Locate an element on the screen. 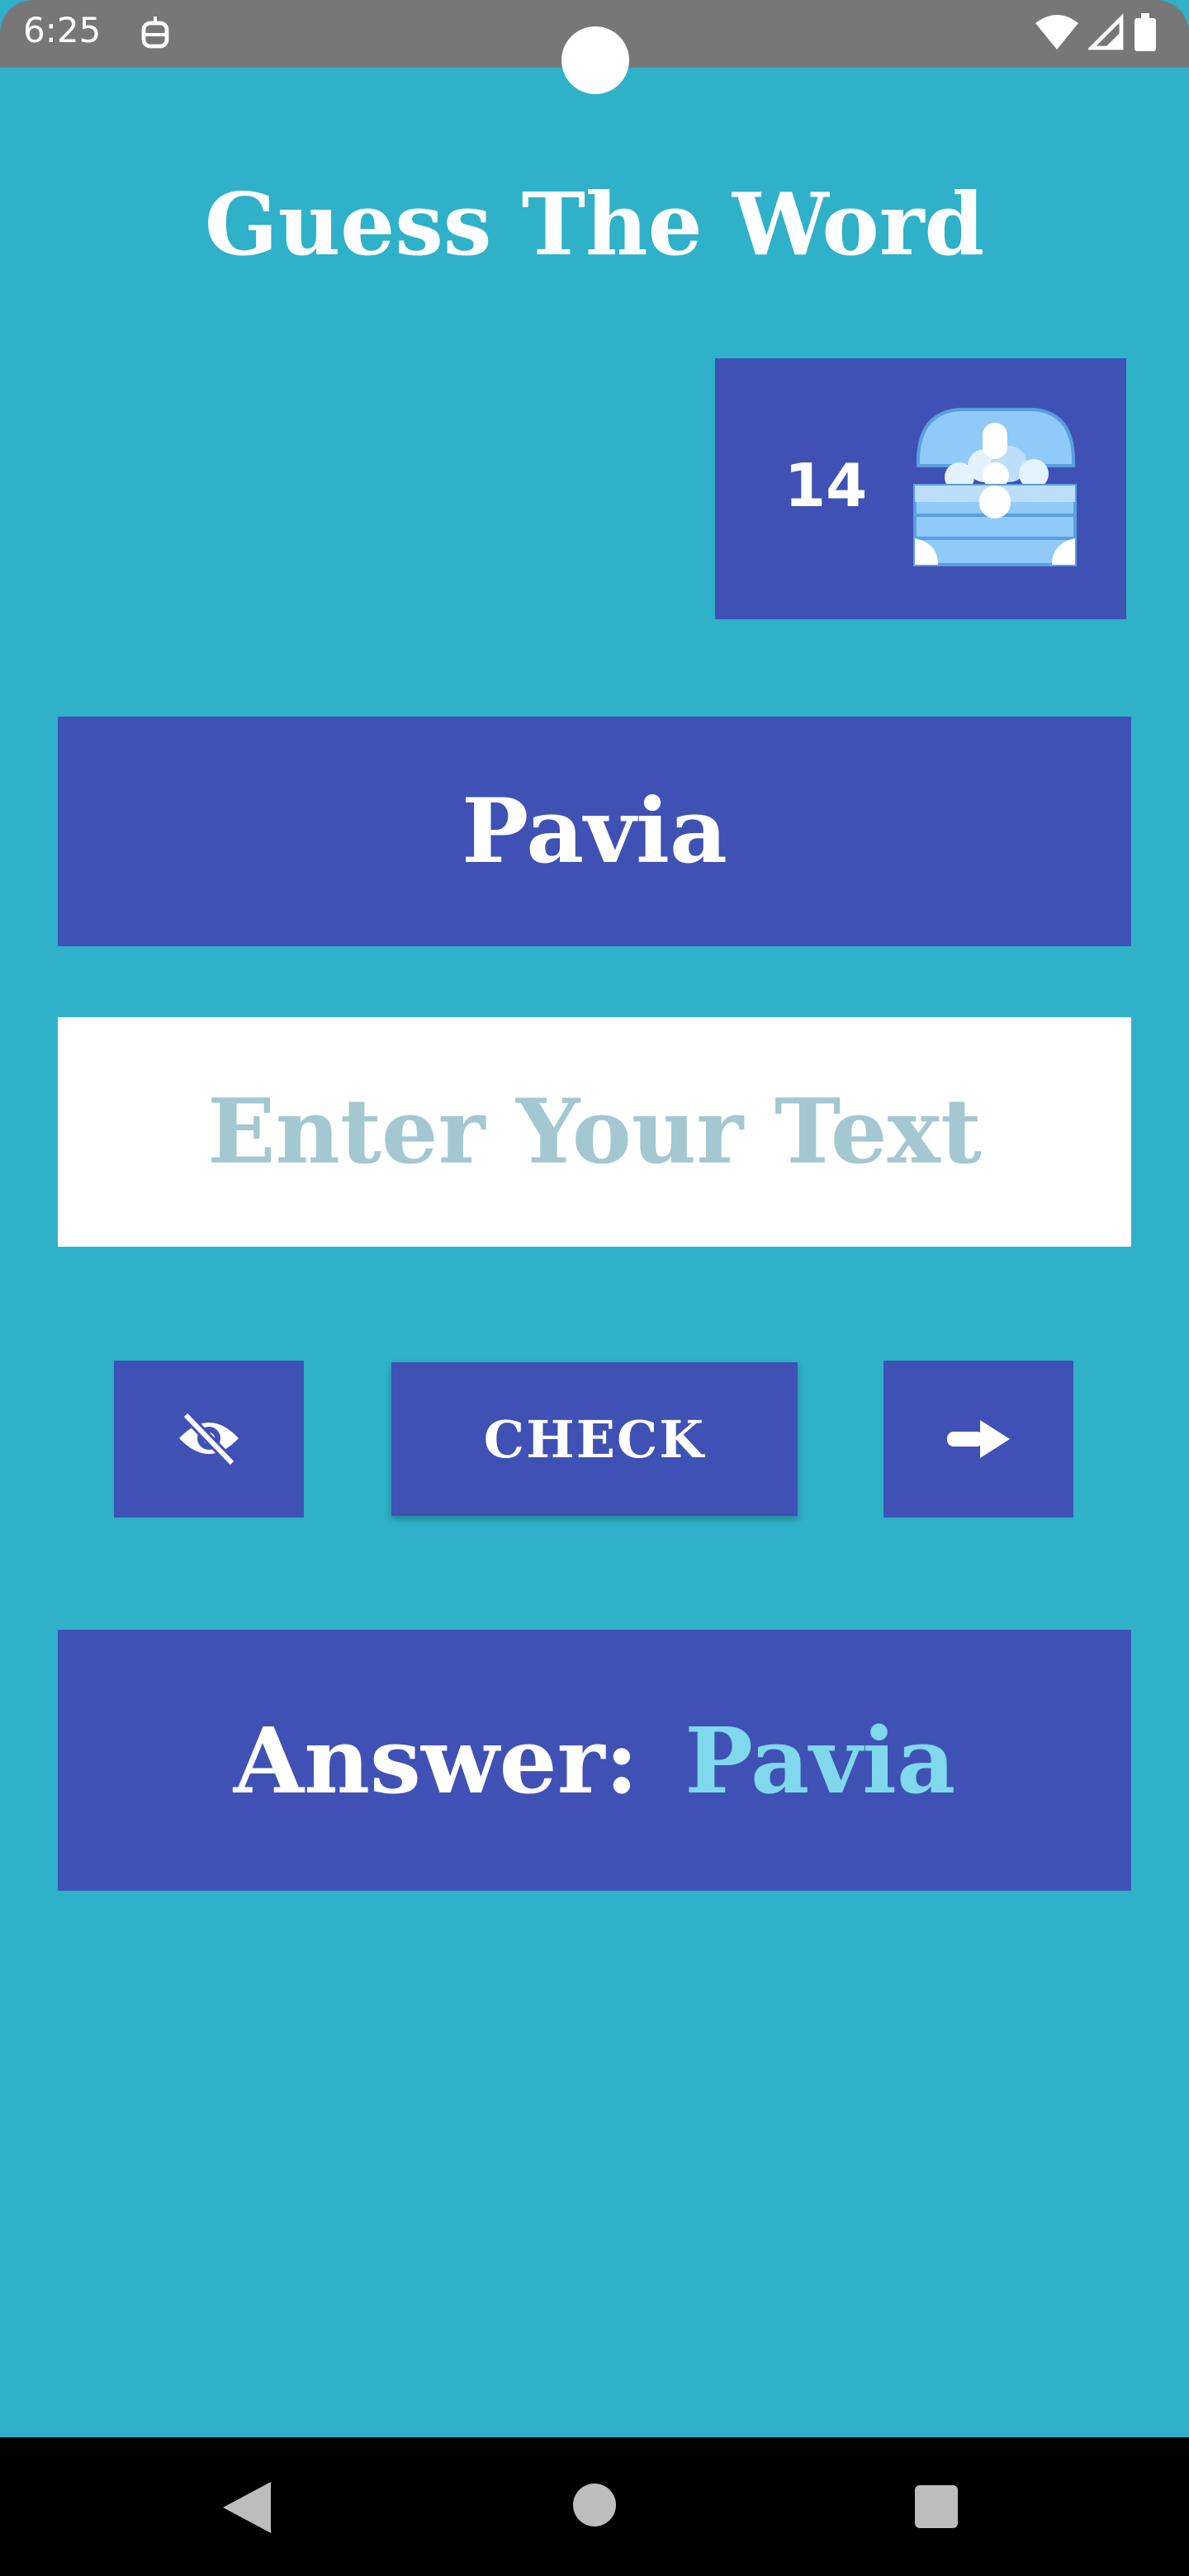 Image resolution: width=1189 pixels, height=2576 pixels. eye-off-icon is located at coordinates (209, 1439).